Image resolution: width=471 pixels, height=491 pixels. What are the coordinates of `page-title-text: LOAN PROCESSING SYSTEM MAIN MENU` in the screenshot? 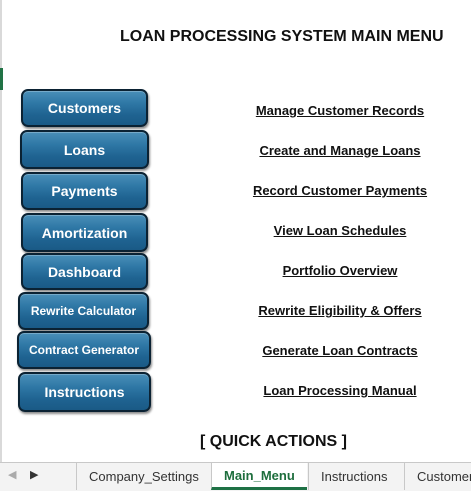 It's located at (282, 36).